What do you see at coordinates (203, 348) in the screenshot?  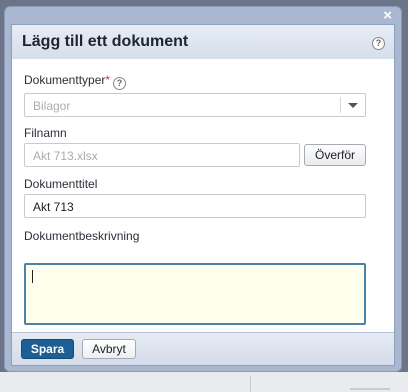 I see `dialog-footer: Spara Avbryt` at bounding box center [203, 348].